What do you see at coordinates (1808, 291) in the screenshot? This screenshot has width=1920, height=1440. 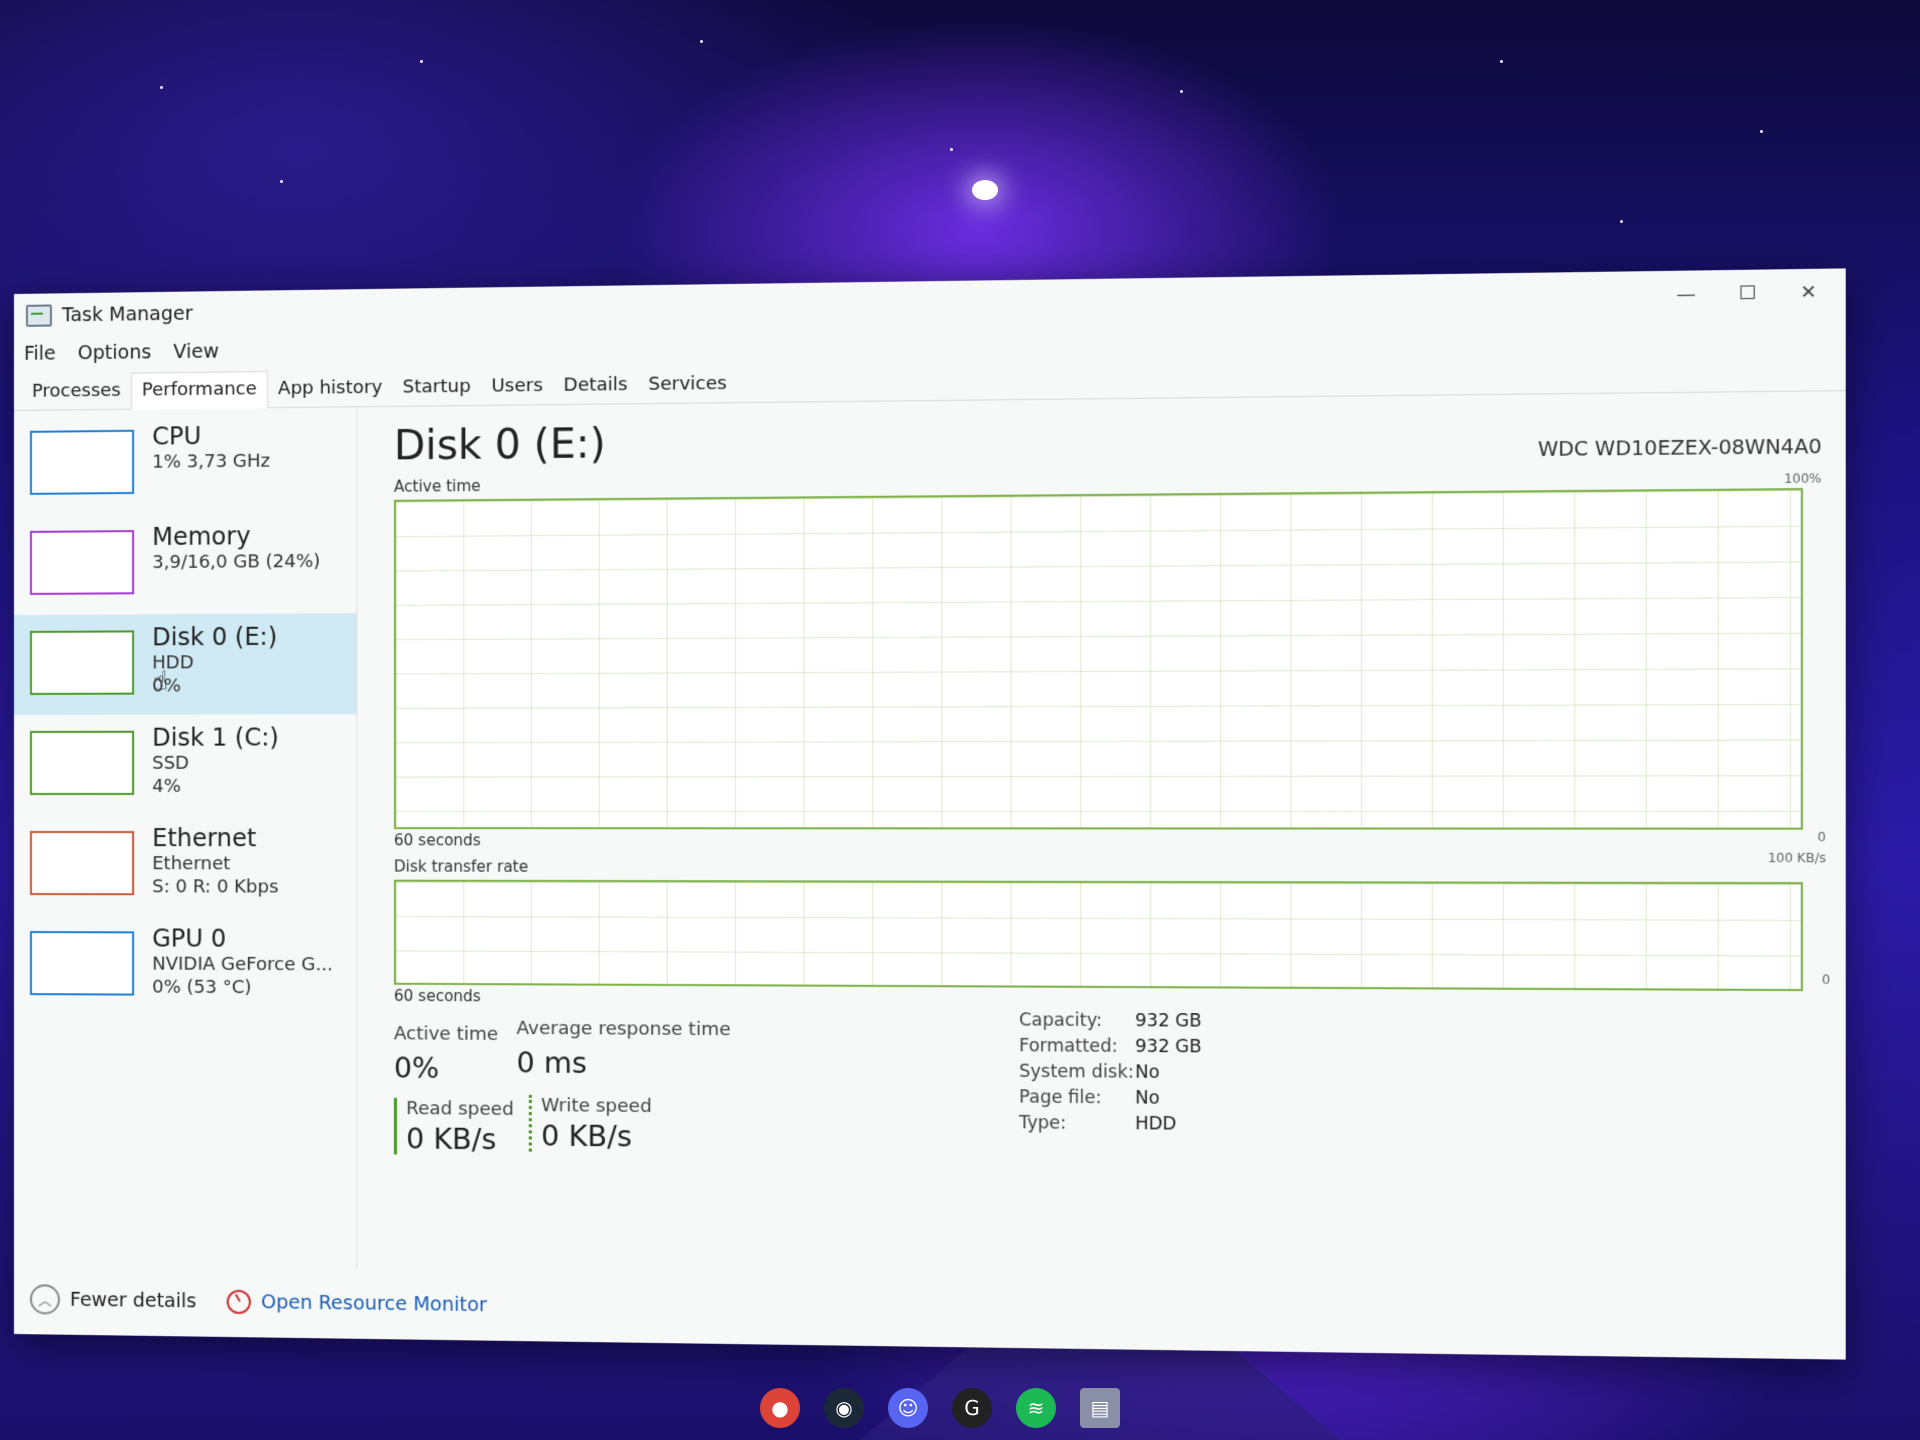 I see `close-button: ✕` at bounding box center [1808, 291].